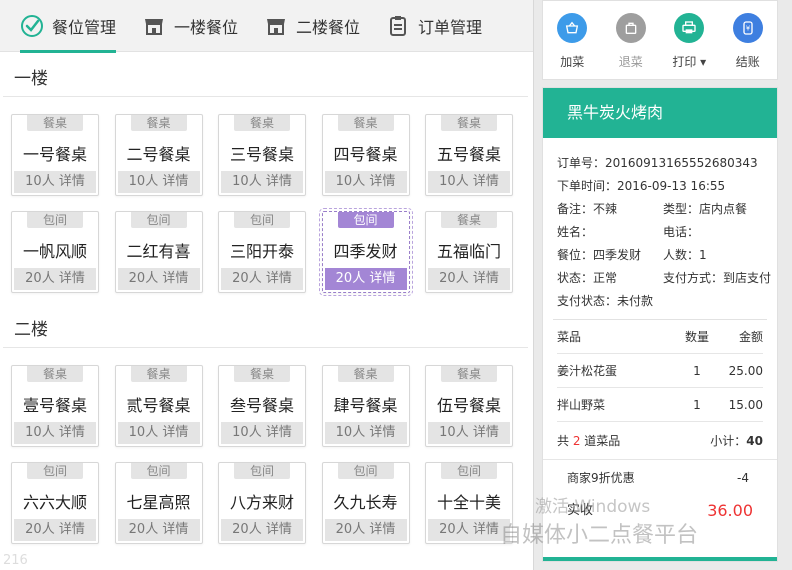  What do you see at coordinates (365, 252) in the screenshot?
I see `table-card: 包间 四季发财 20人 详情` at bounding box center [365, 252].